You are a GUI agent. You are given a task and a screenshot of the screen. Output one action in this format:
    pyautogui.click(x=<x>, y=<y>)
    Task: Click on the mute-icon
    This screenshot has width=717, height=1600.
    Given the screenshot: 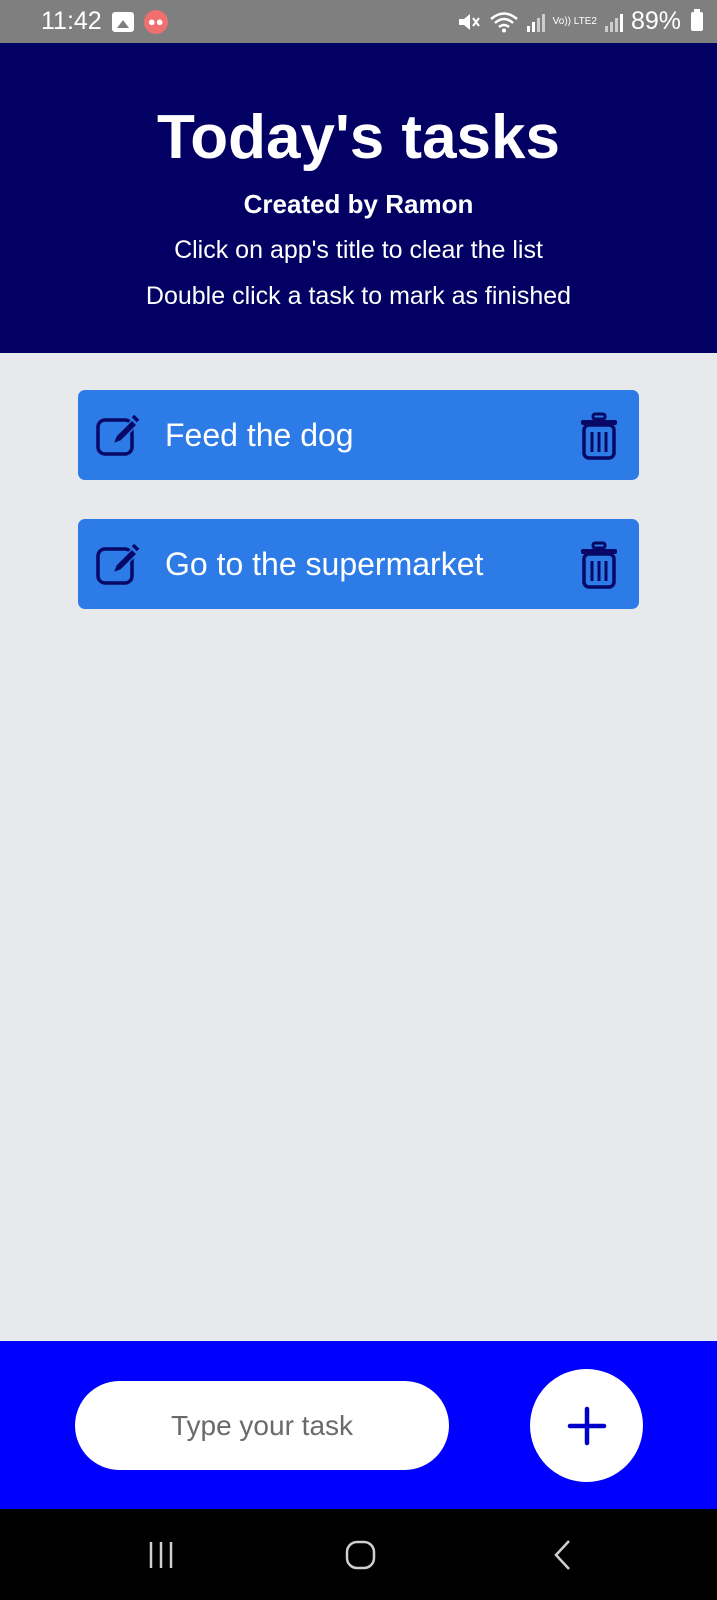 What is the action you would take?
    pyautogui.click(x=469, y=22)
    